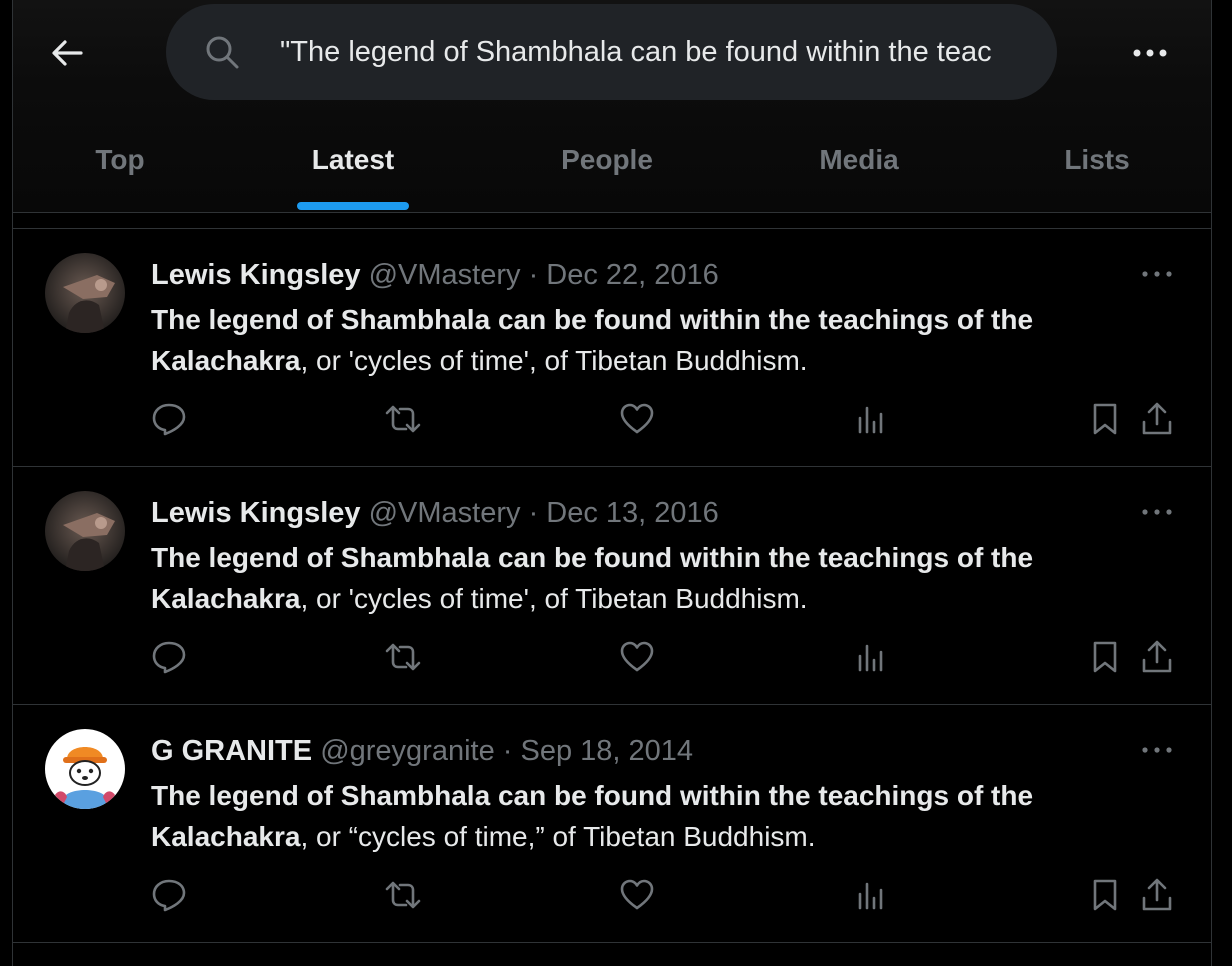 Image resolution: width=1232 pixels, height=966 pixels. I want to click on tweet-date: Dec 22, 2016, so click(632, 275).